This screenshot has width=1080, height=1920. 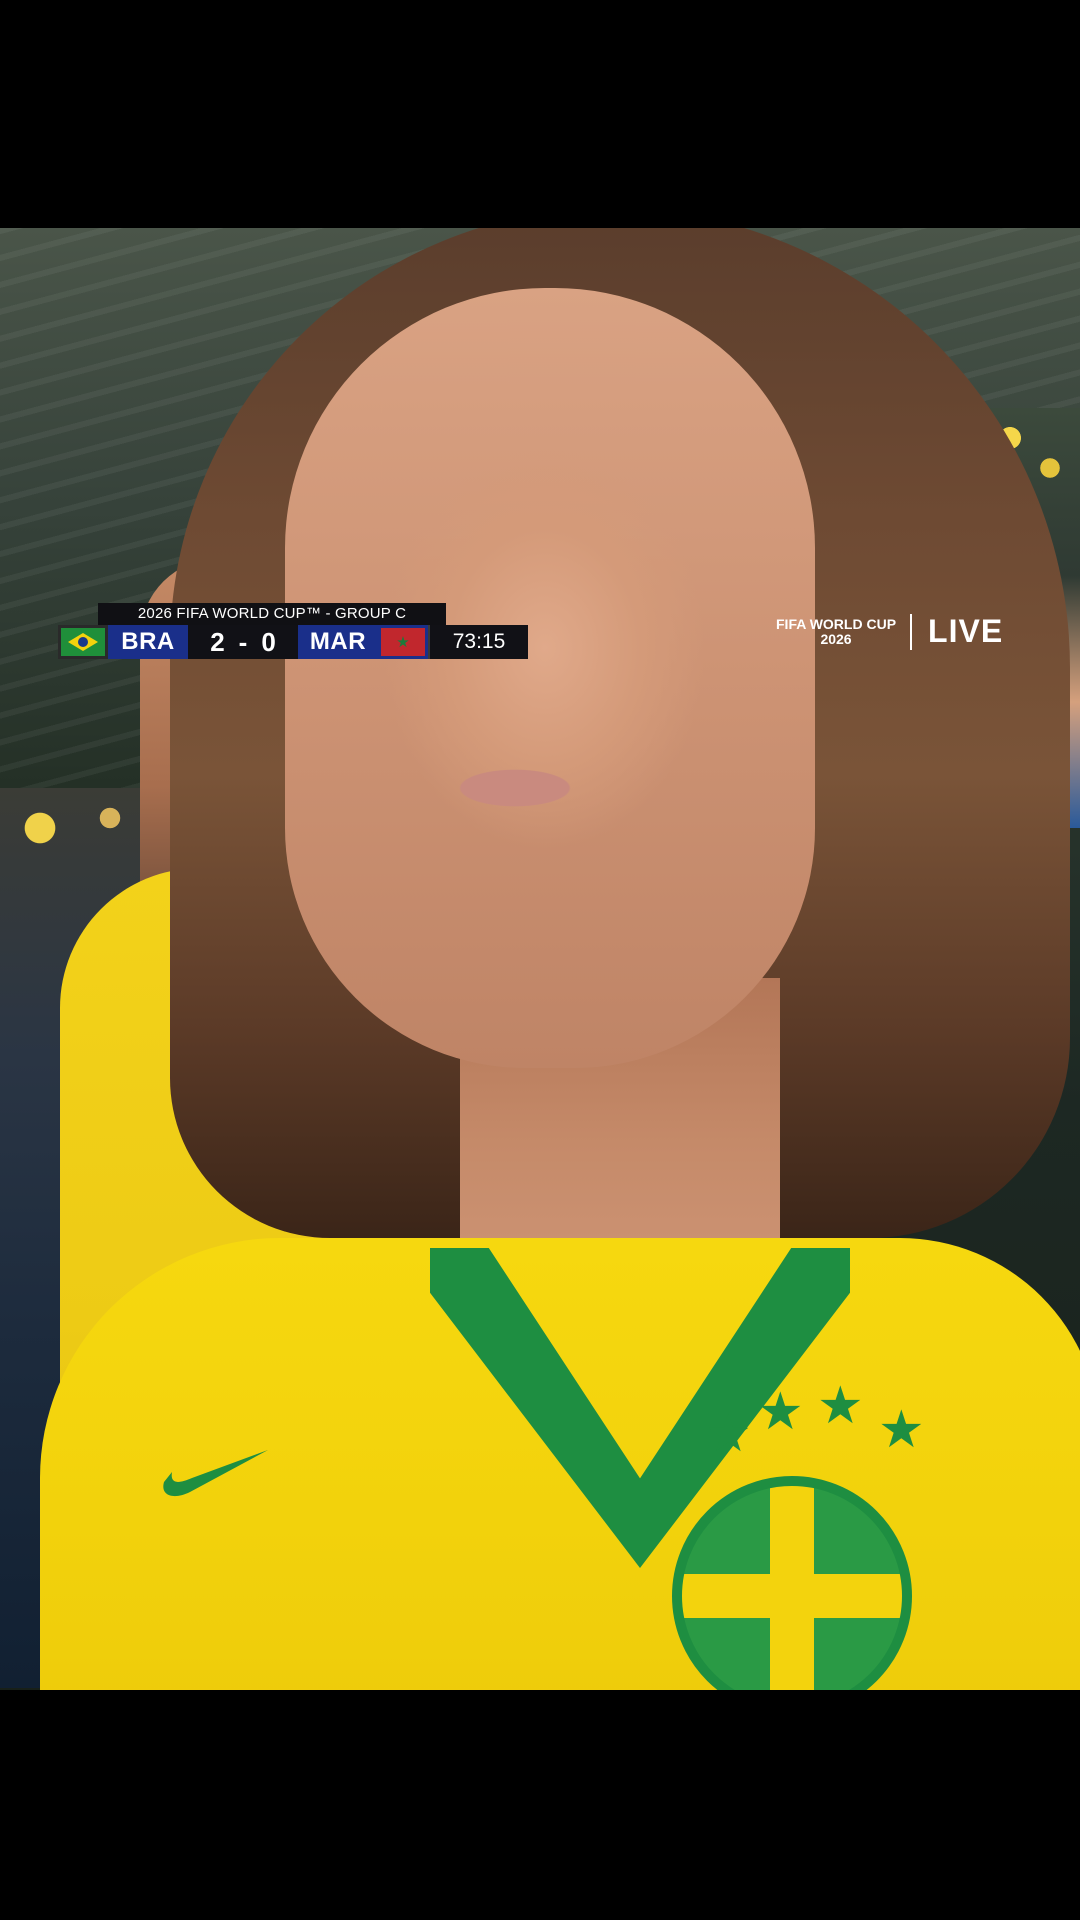 What do you see at coordinates (148, 642) in the screenshot?
I see `home-team-name: BRA` at bounding box center [148, 642].